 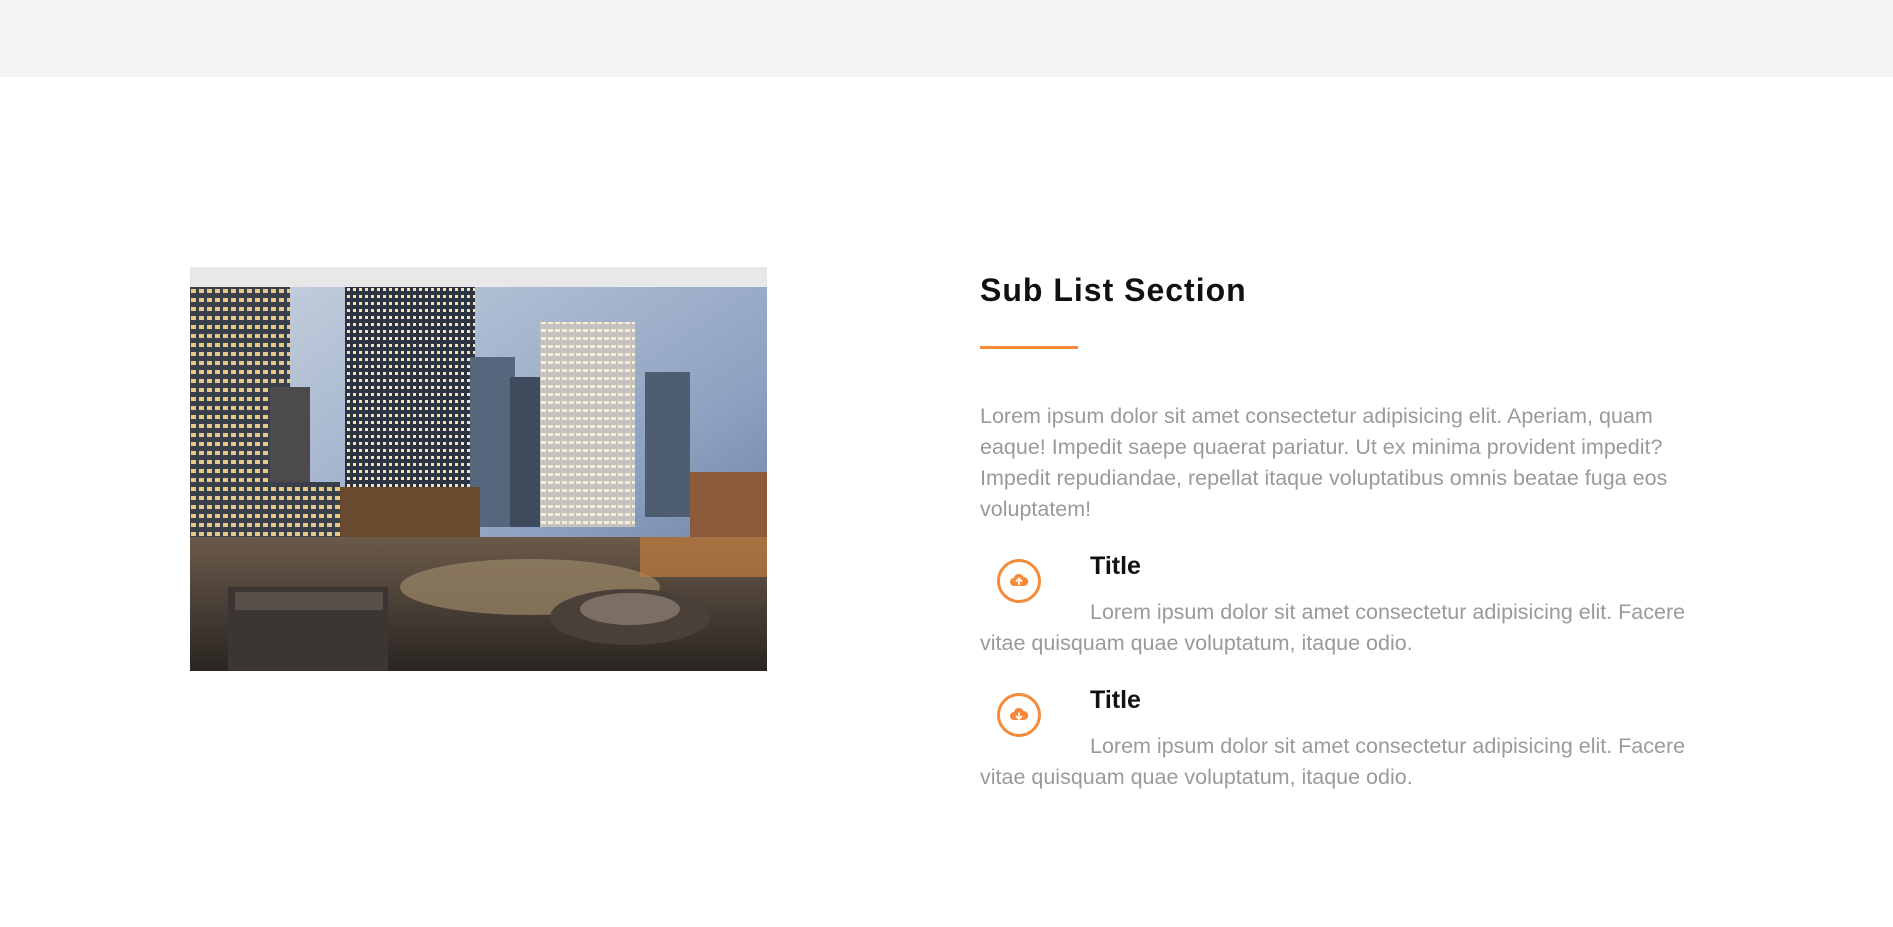 What do you see at coordinates (1113, 290) in the screenshot?
I see `section-title: Sub List Section` at bounding box center [1113, 290].